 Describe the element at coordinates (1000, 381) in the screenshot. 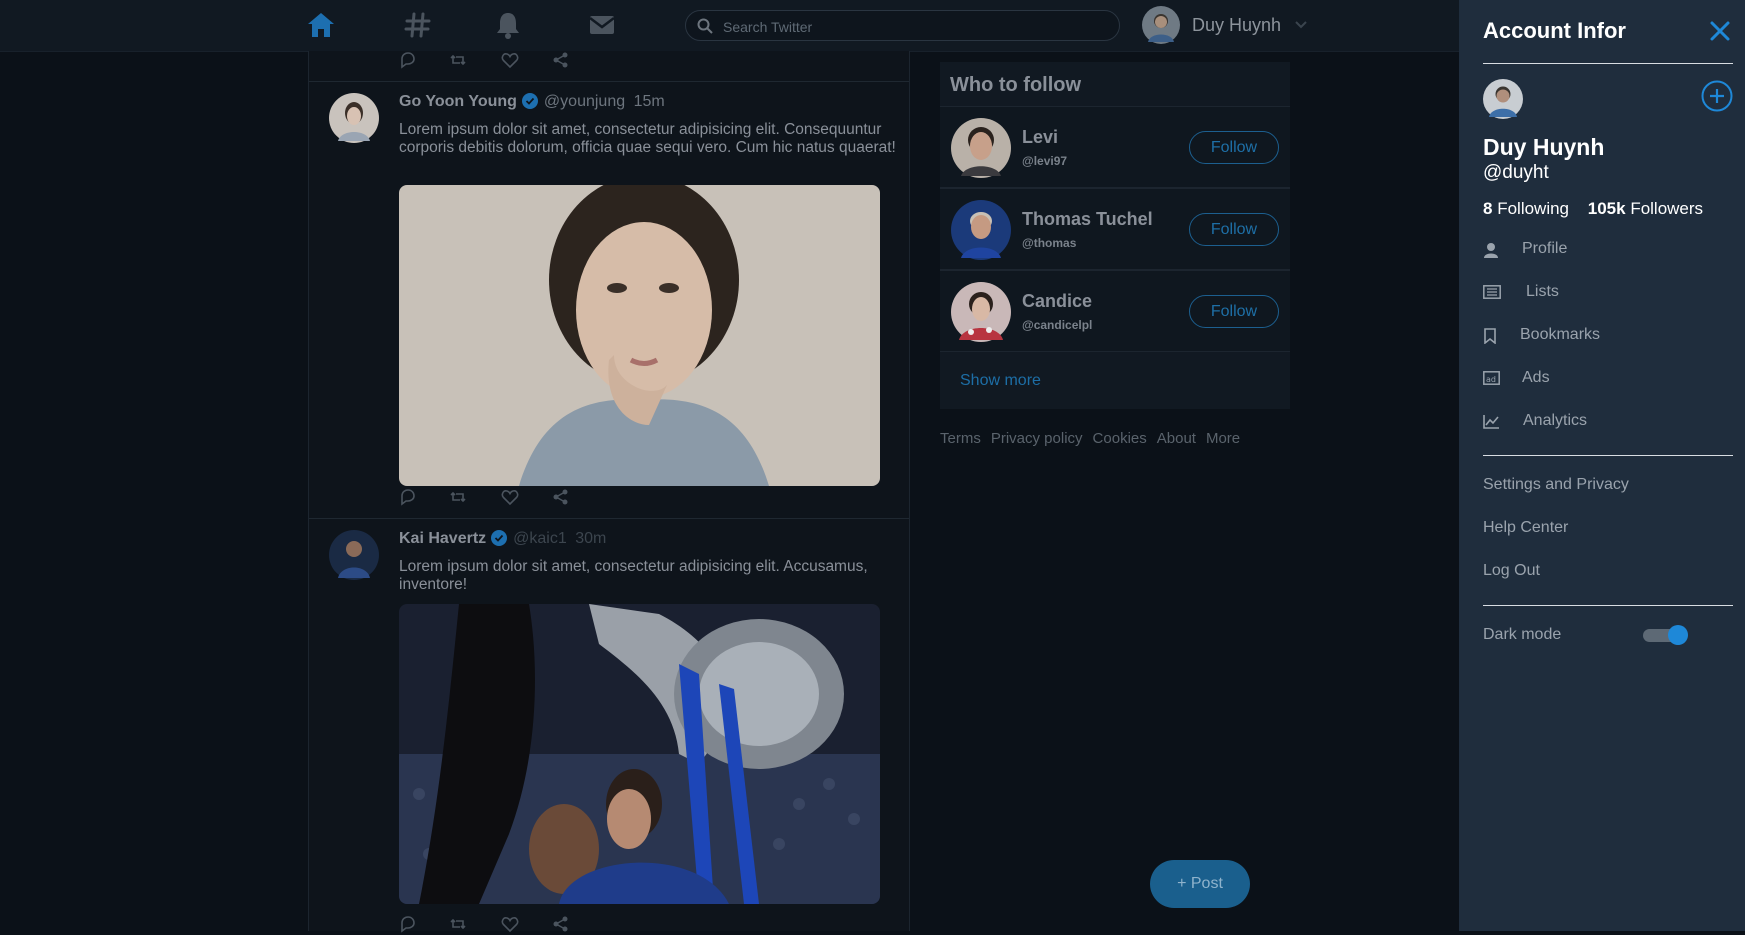

I see `show-more-link: Show more` at that location.